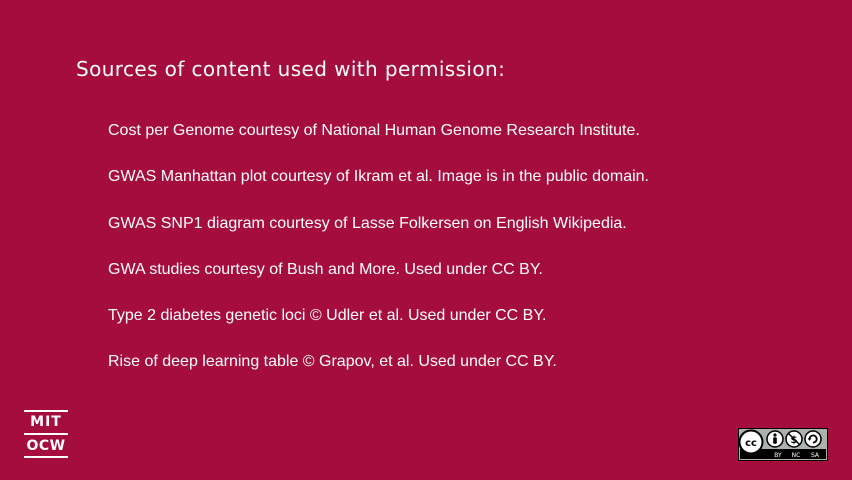 This screenshot has height=480, width=852. What do you see at coordinates (796, 455) in the screenshot?
I see `license-nc-label: NC` at bounding box center [796, 455].